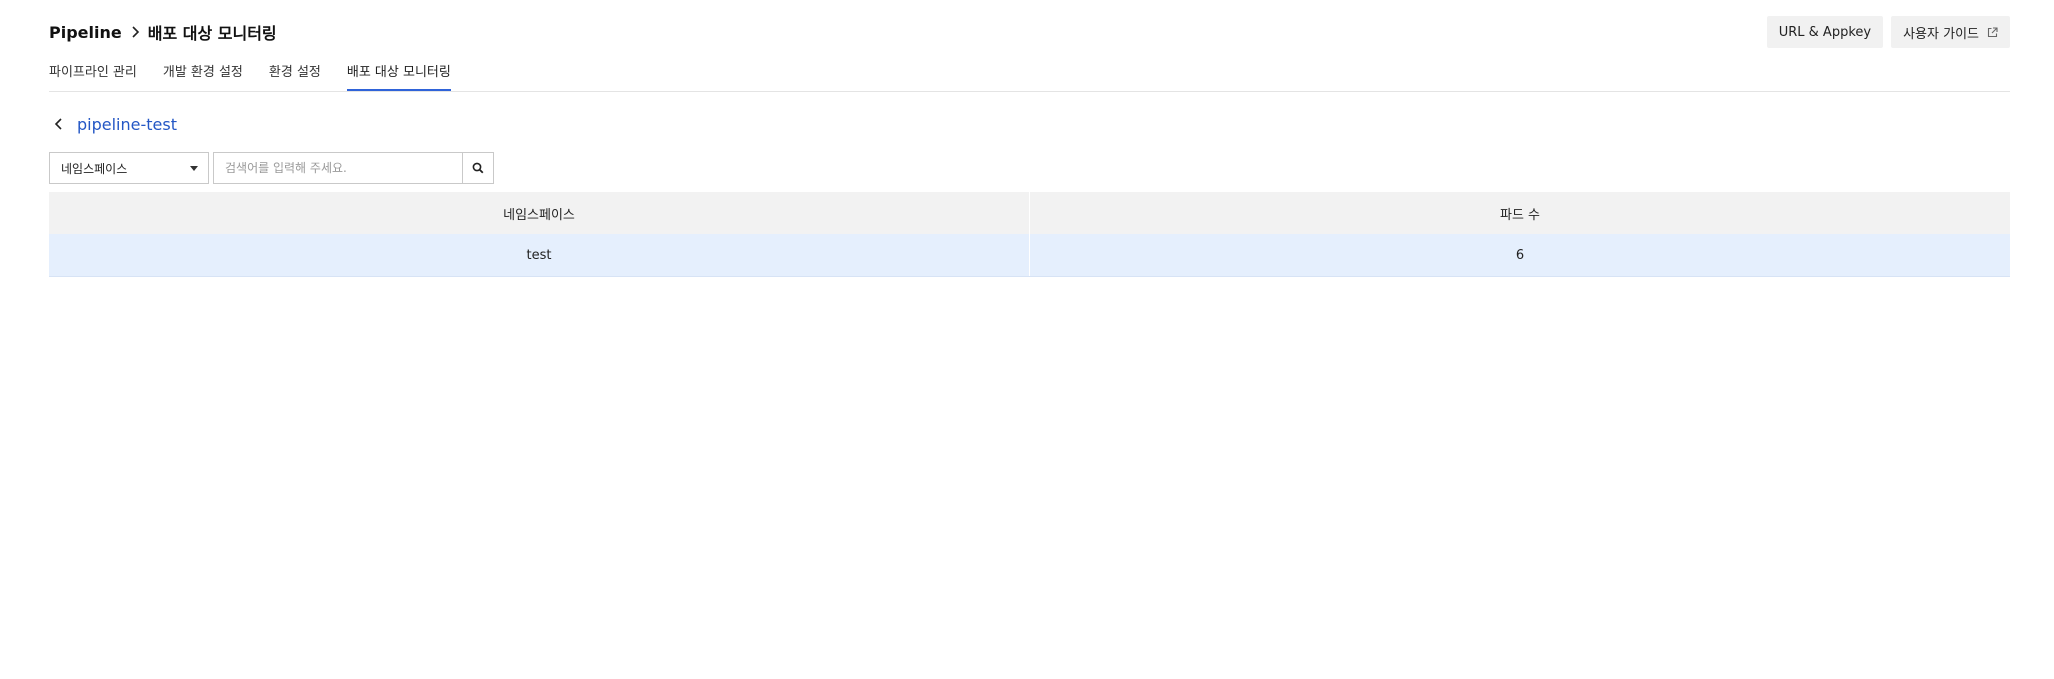 This screenshot has height=679, width=2054. I want to click on breadcrumb-root: Pipeline, so click(85, 32).